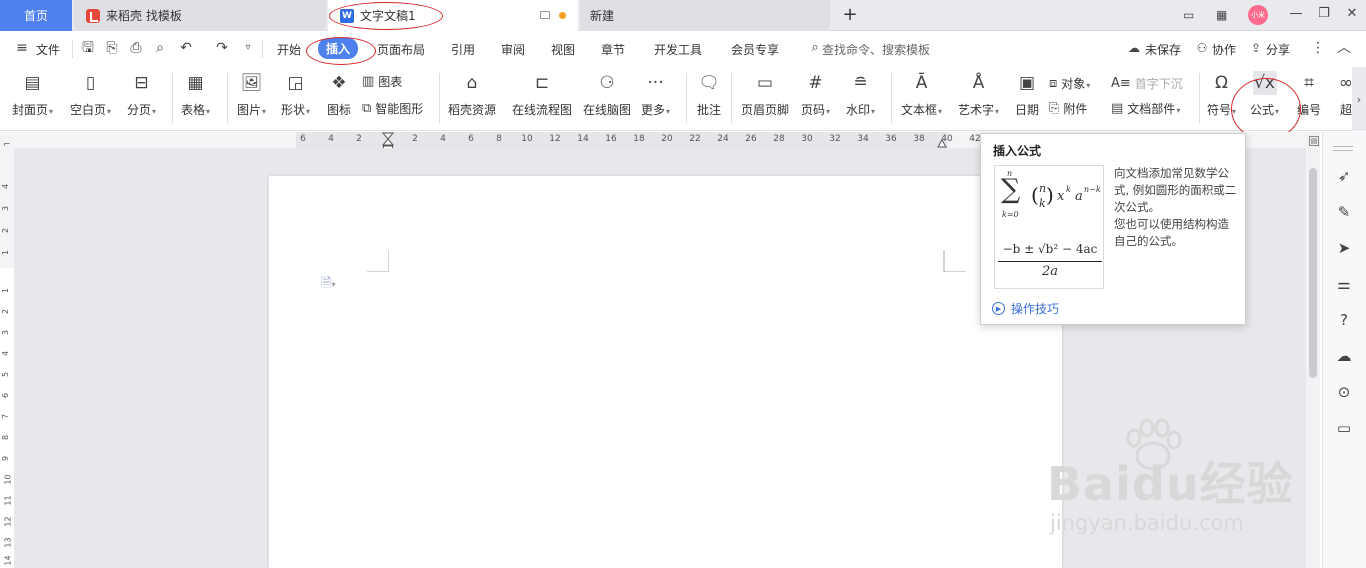 This screenshot has width=1366, height=568. I want to click on page-break-label: 分页, so click(141, 109).